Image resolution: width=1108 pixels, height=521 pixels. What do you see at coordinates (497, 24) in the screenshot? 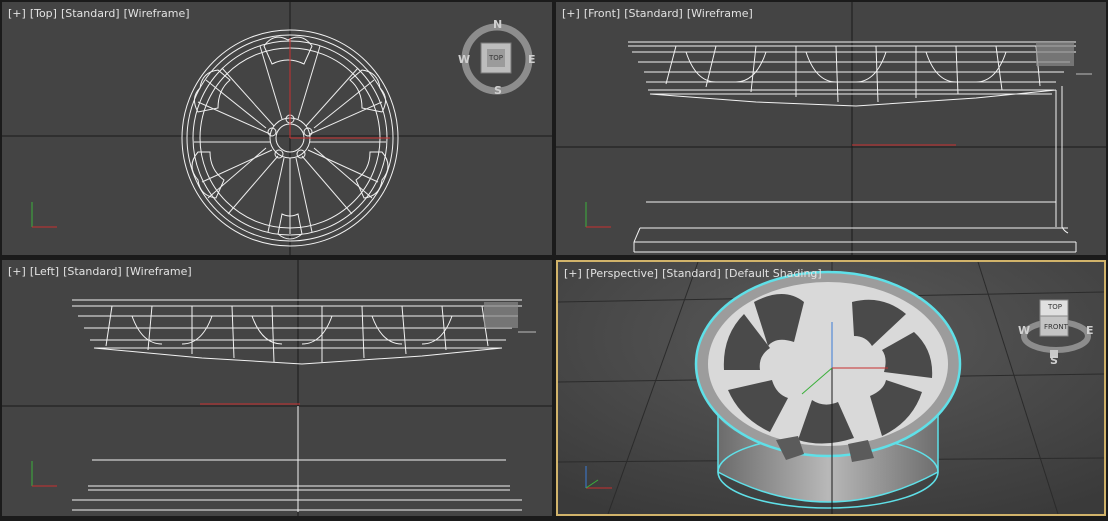
I see `compass-n: N` at bounding box center [497, 24].